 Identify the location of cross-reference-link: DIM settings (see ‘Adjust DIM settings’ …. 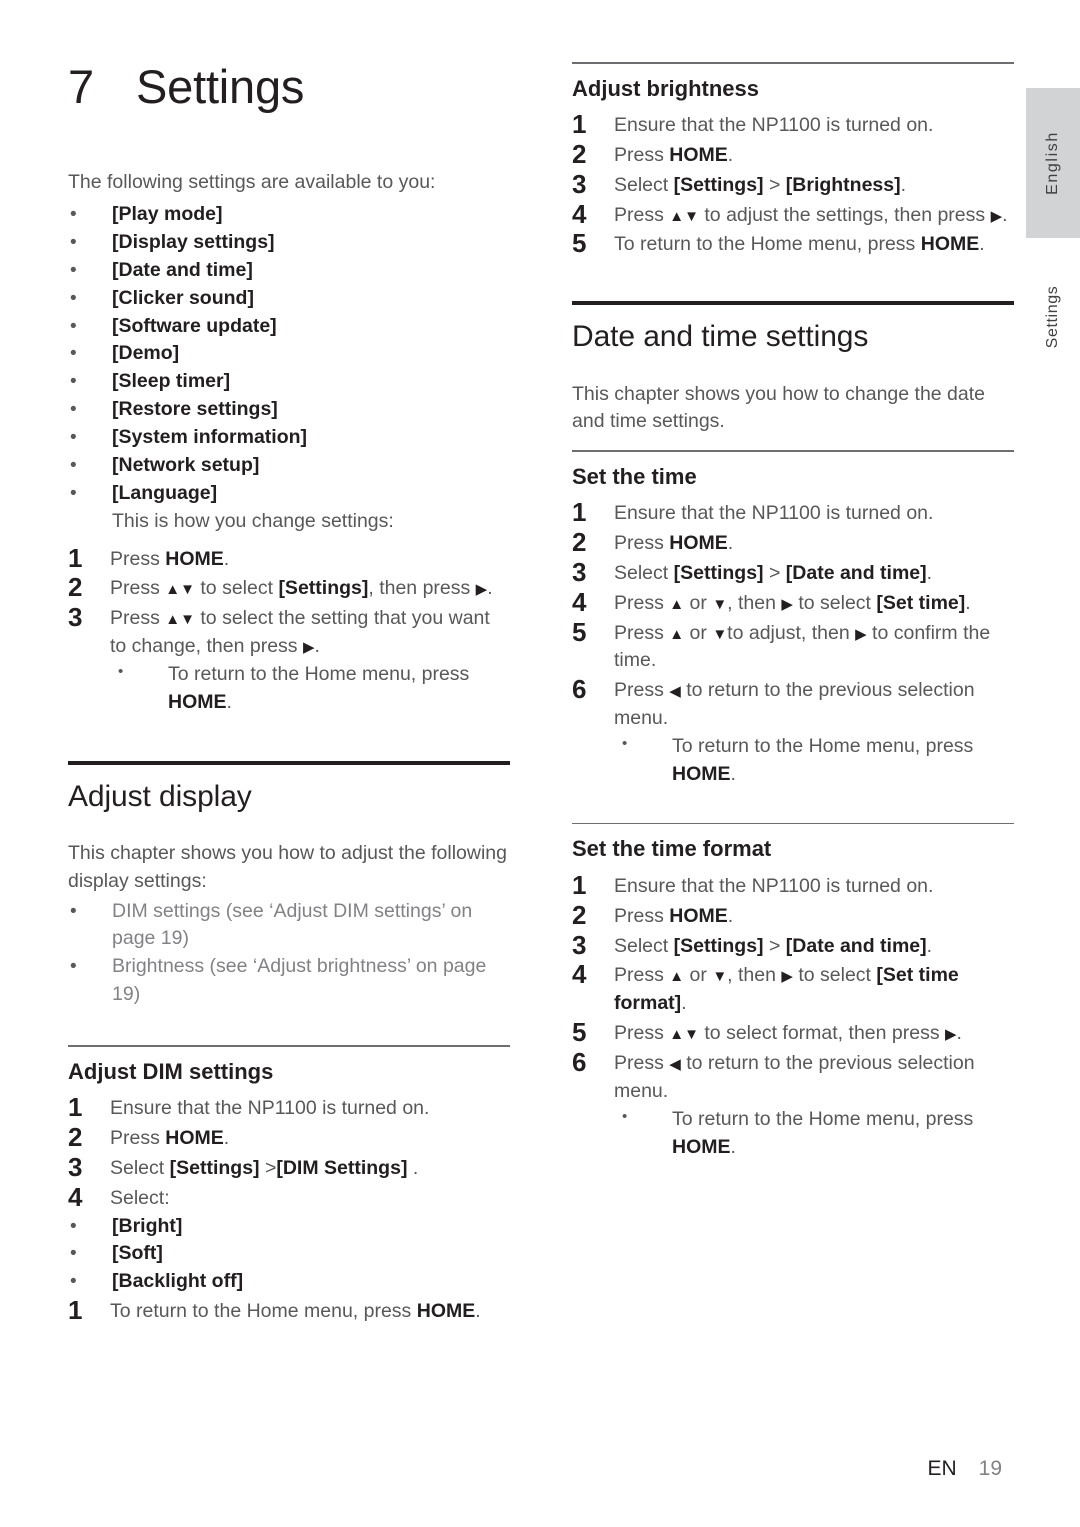
(311, 926).